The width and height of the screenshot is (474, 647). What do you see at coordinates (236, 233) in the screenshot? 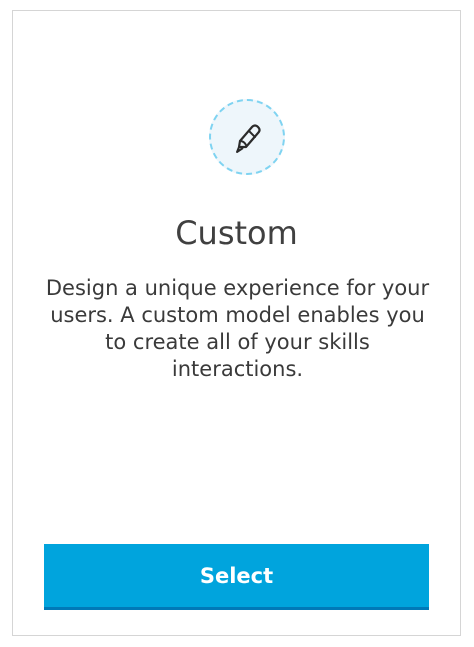
I see `card-title: Custom` at bounding box center [236, 233].